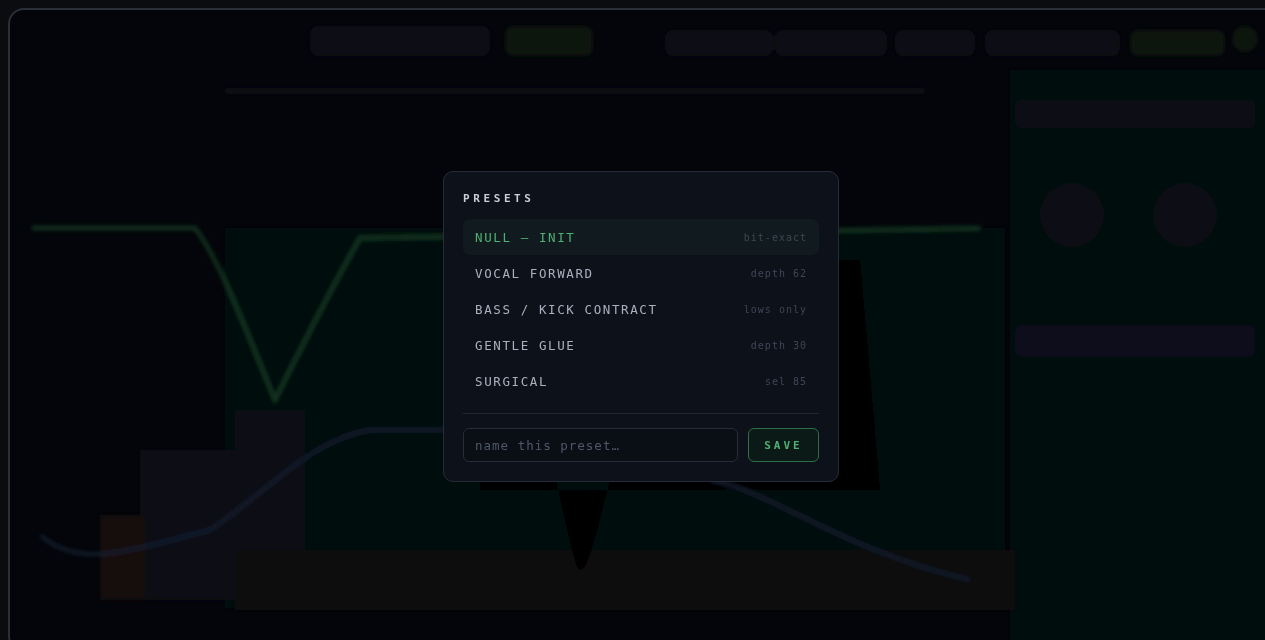  I want to click on preset-item: BASS / KICK CONTRACT lows only, so click(641, 309).